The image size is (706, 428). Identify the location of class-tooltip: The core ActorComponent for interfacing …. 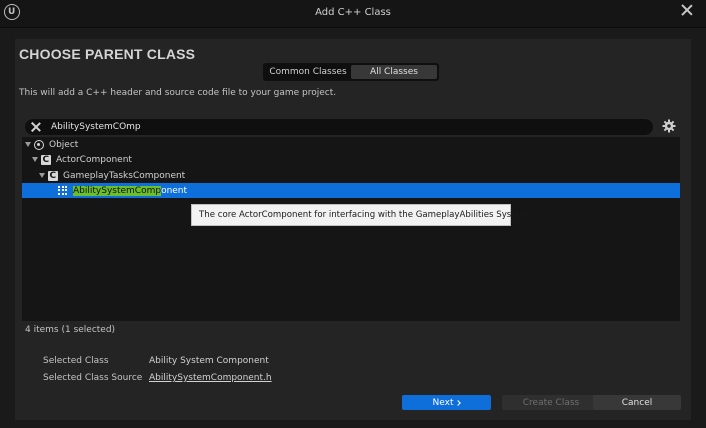
(359, 215).